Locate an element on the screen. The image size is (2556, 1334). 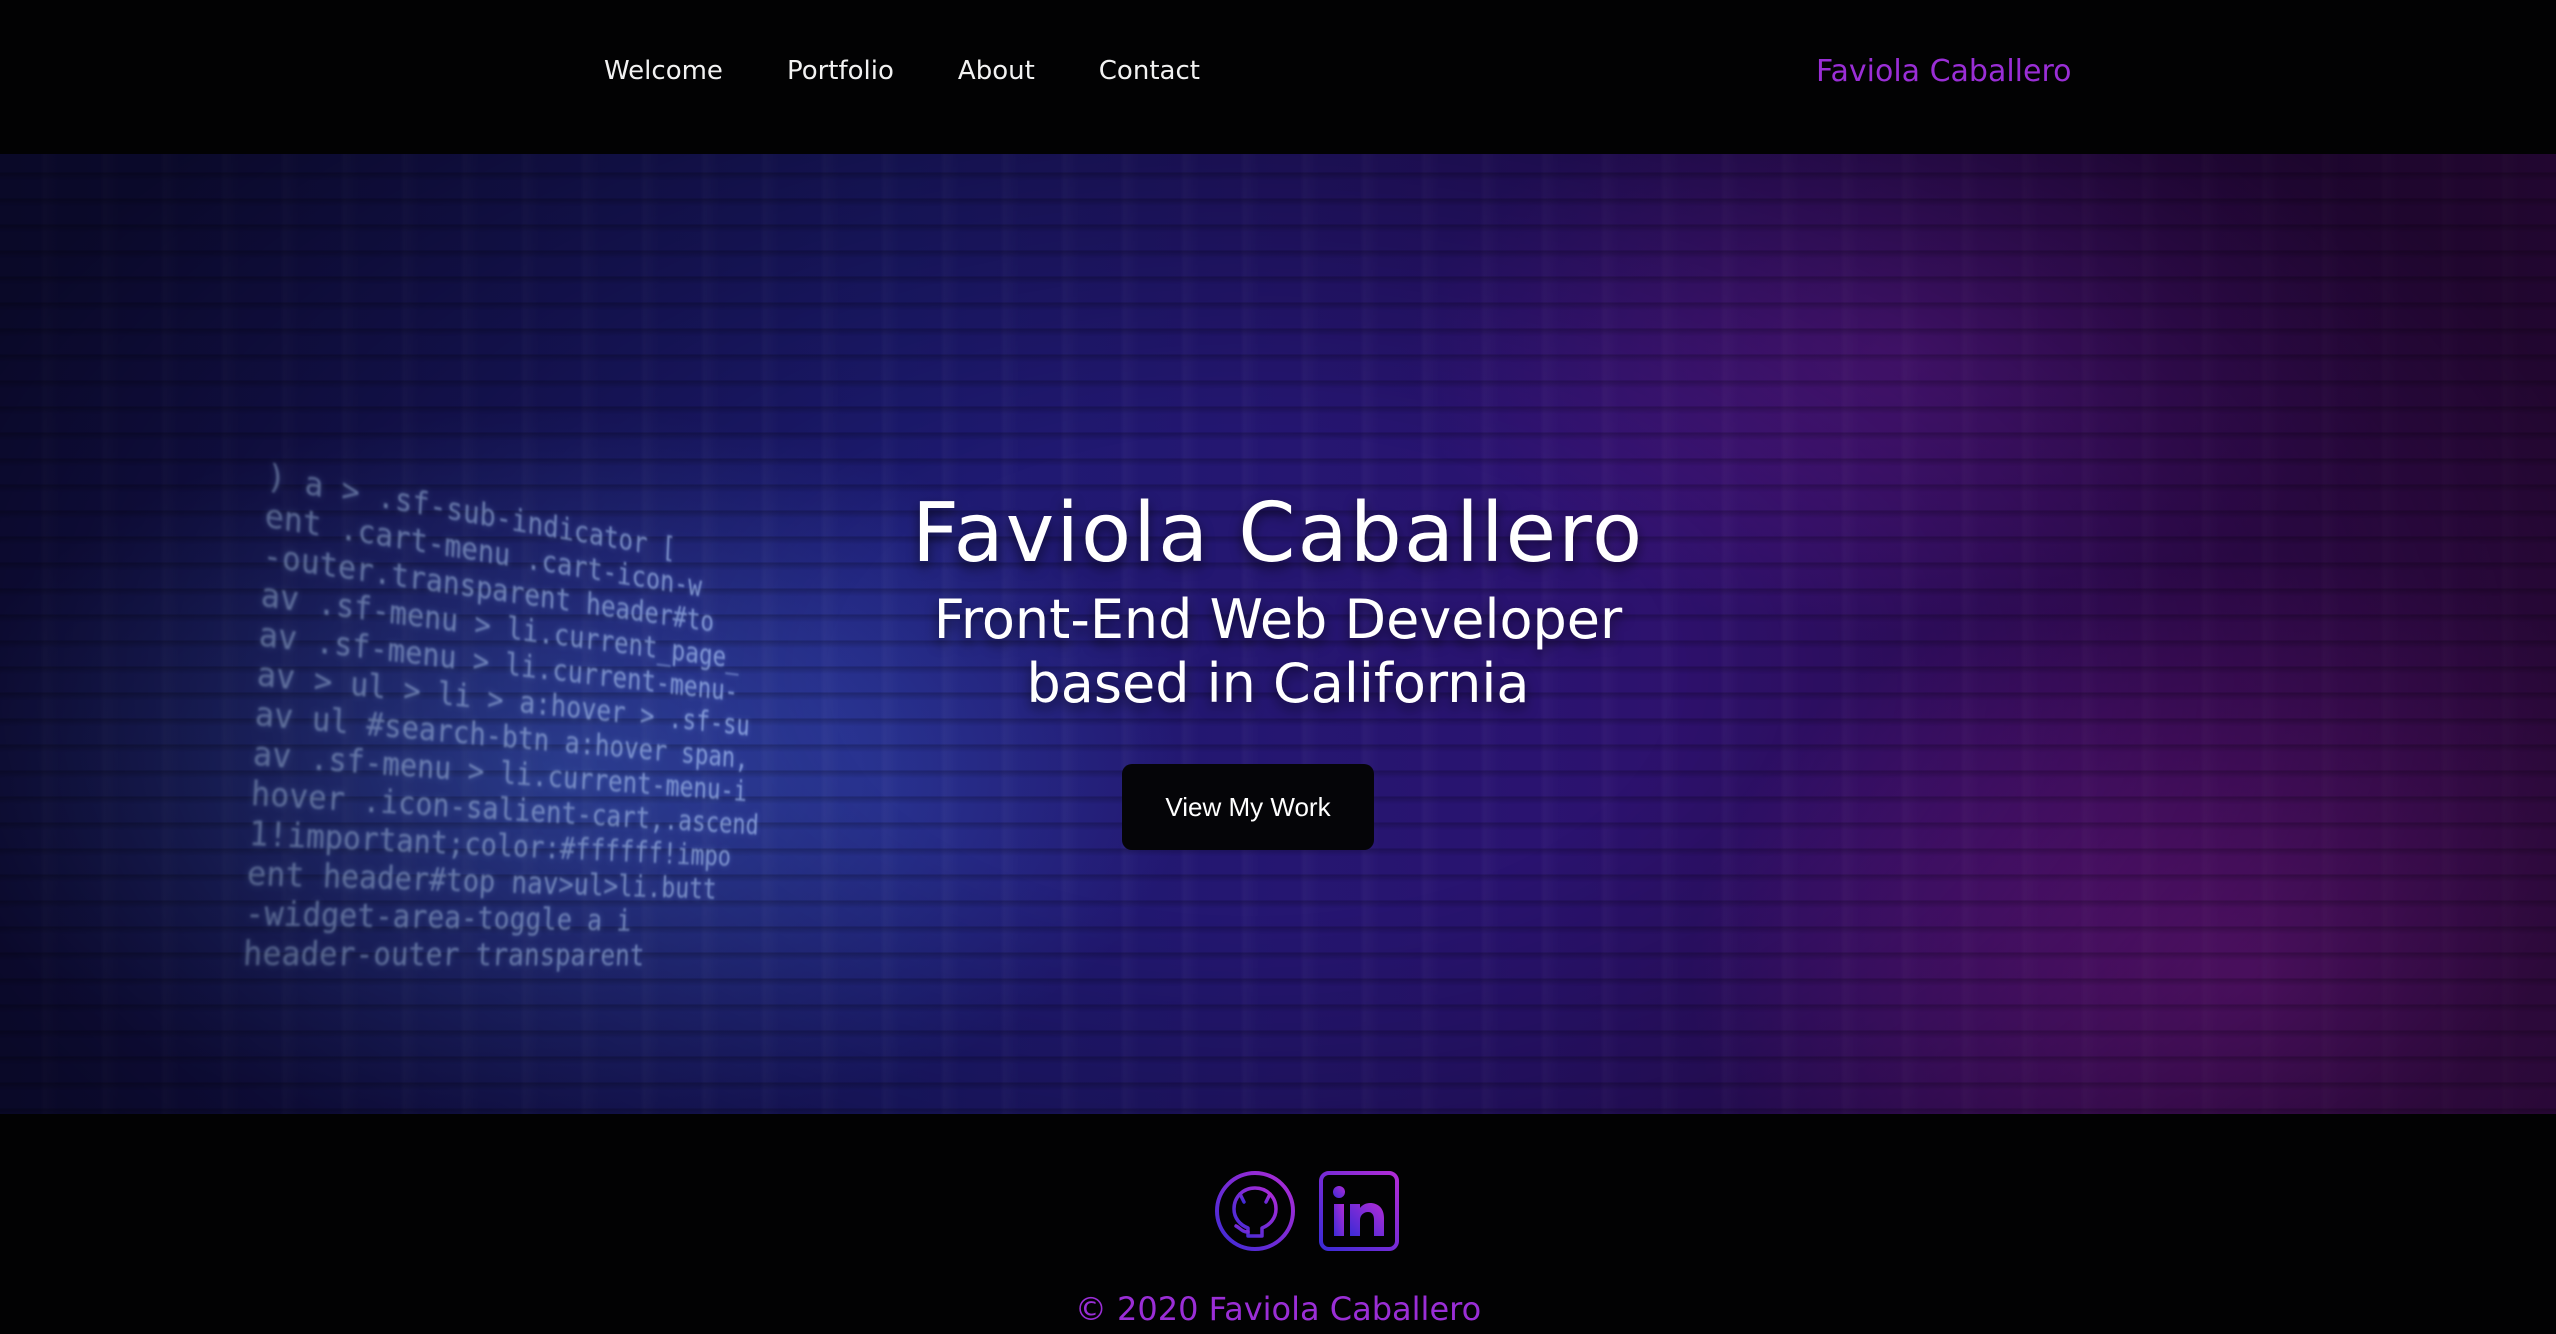
linkedin-icon is located at coordinates (1359, 1211).